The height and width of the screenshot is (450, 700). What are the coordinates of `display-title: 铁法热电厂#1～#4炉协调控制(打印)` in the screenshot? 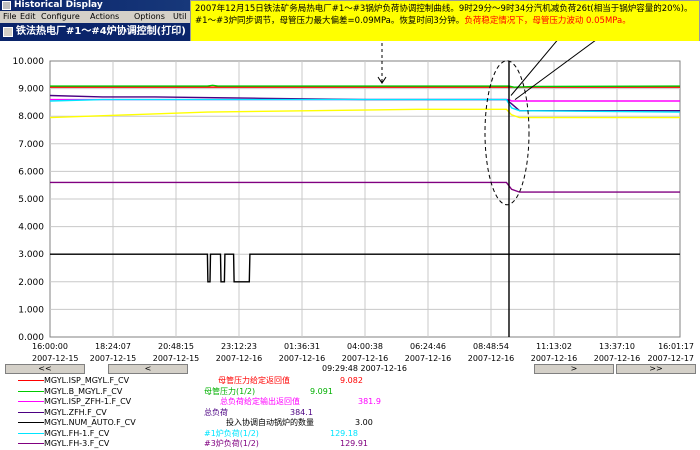 It's located at (101, 31).